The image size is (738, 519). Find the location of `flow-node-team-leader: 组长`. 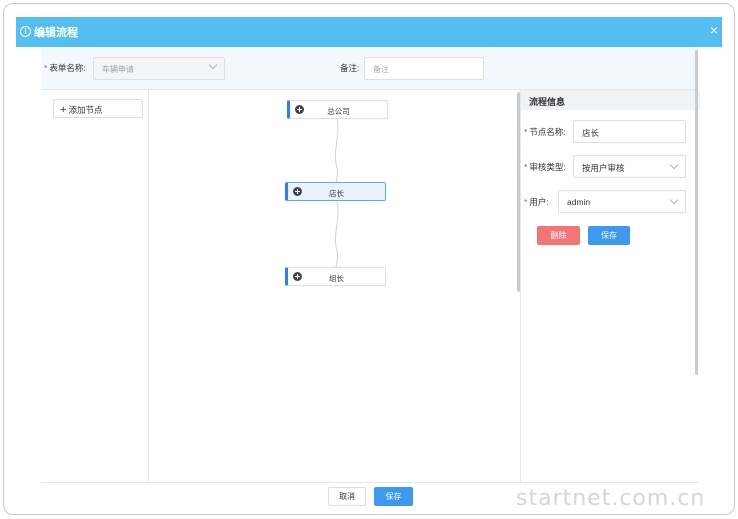

flow-node-team-leader: 组长 is located at coordinates (335, 276).